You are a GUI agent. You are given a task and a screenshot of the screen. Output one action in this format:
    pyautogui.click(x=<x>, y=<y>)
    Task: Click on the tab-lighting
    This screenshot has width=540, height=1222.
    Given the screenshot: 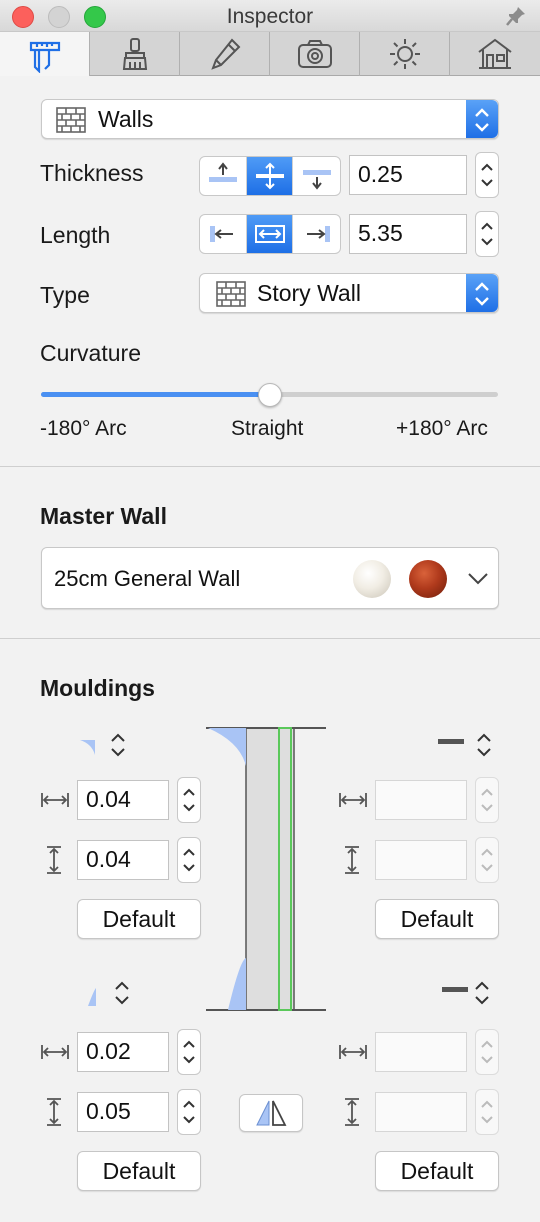 What is the action you would take?
    pyautogui.click(x=405, y=54)
    